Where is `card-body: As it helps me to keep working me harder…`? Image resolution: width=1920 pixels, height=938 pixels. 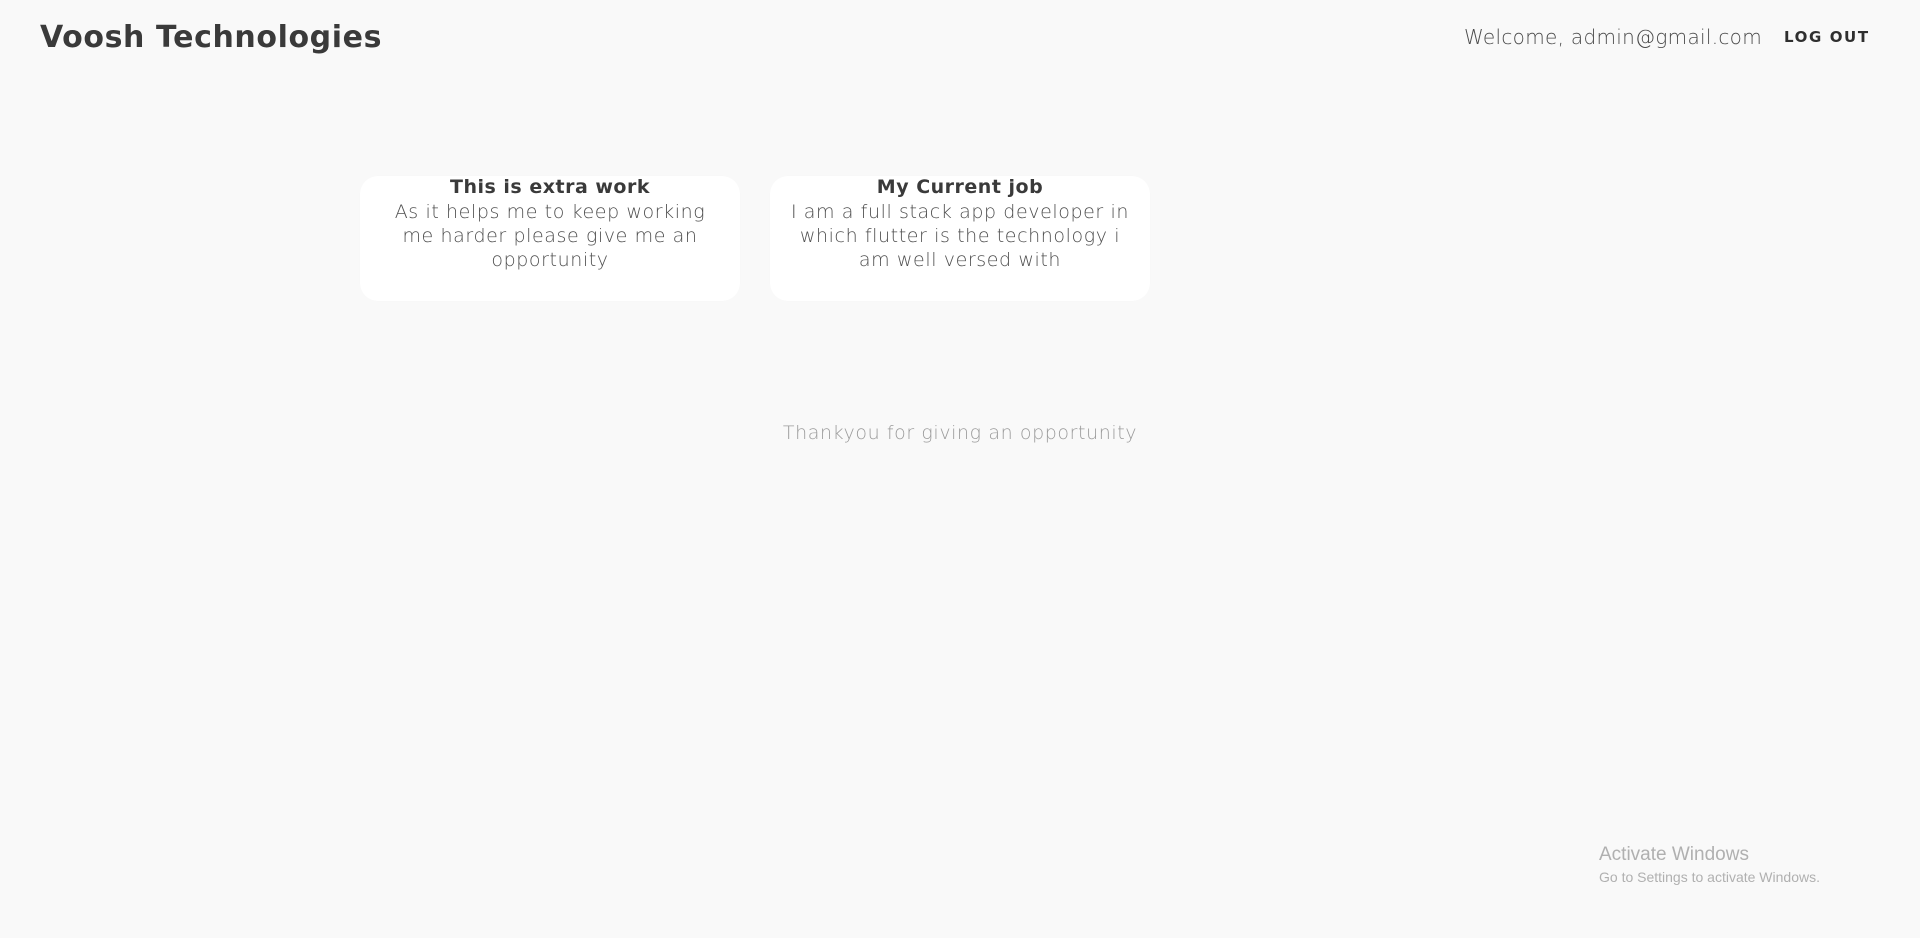 card-body: As it helps me to keep working me harder… is located at coordinates (550, 236).